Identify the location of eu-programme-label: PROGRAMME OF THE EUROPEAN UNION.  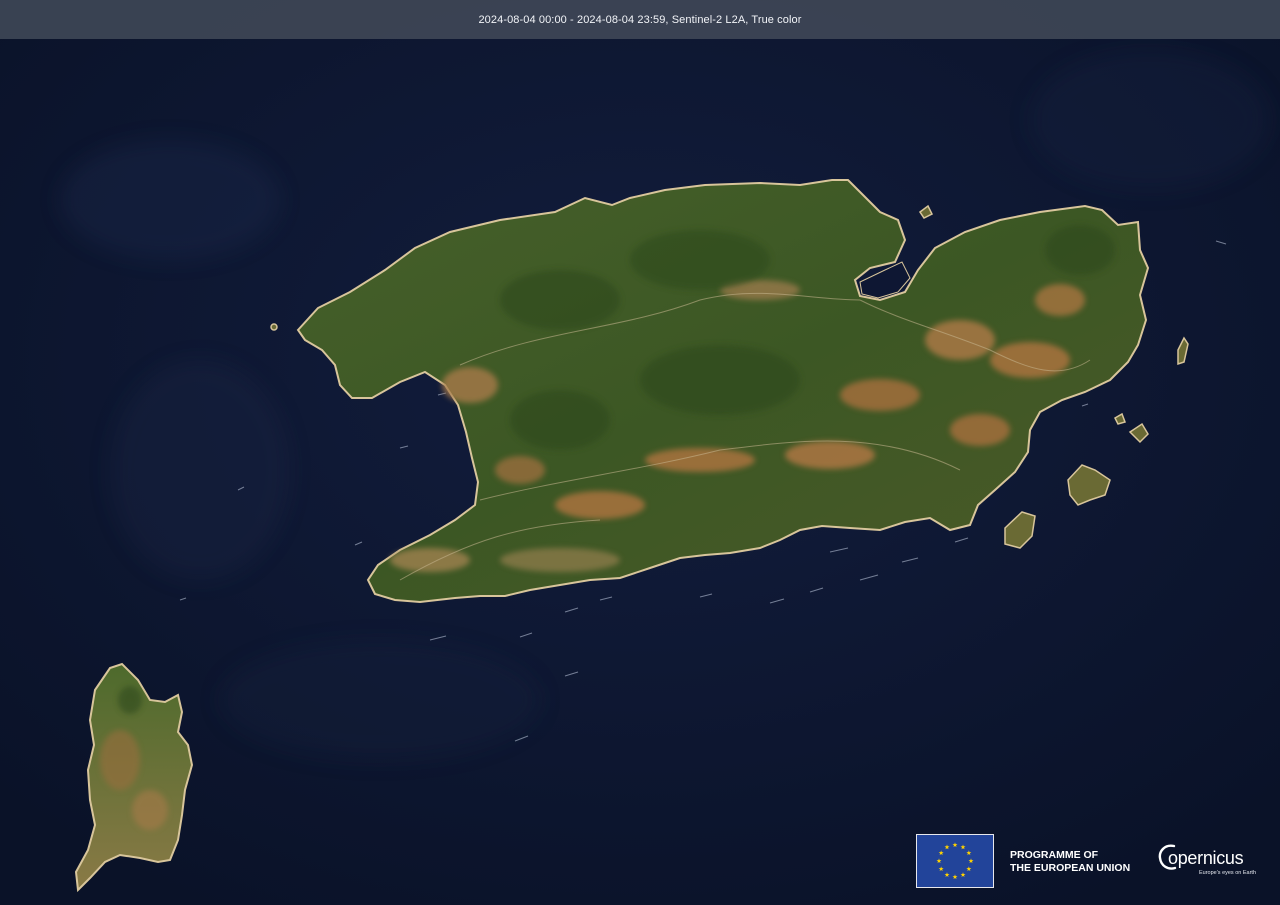
(1070, 861).